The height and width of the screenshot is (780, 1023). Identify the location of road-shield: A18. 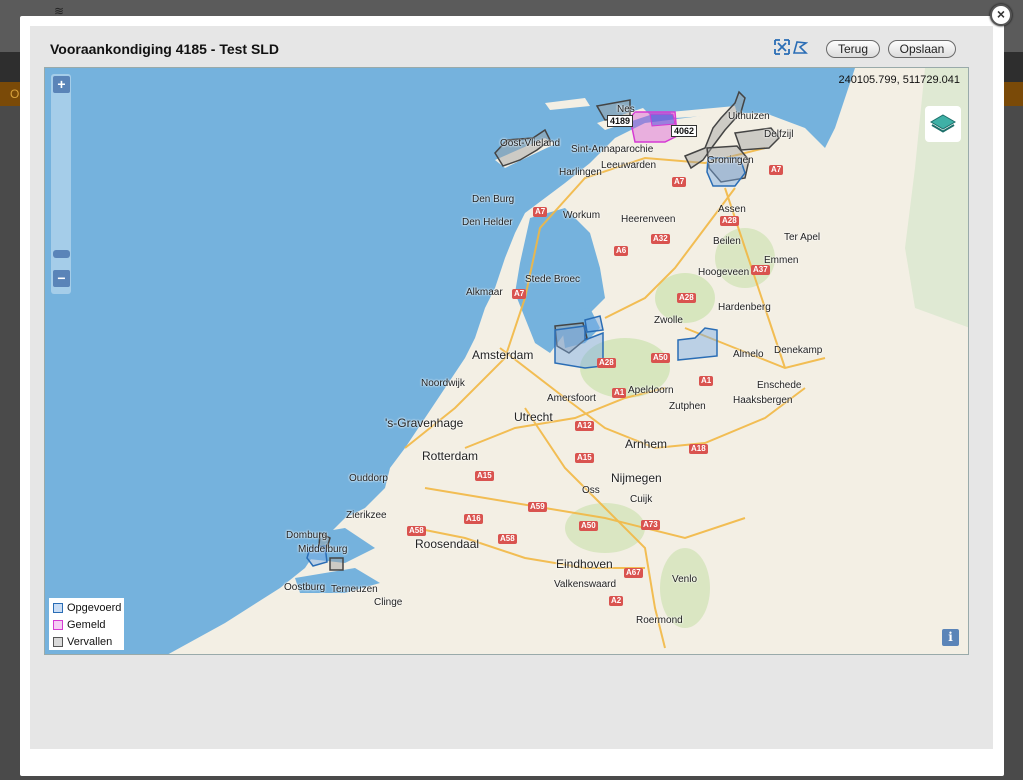
(698, 449).